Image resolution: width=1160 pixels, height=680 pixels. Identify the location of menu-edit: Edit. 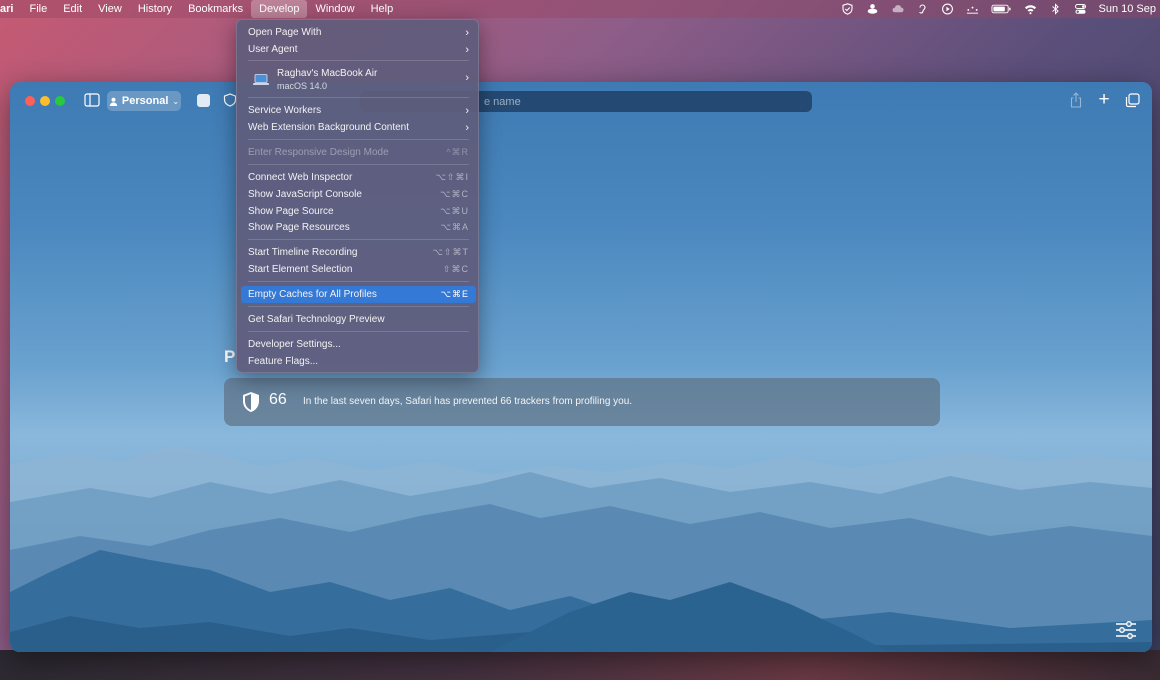
(72, 9).